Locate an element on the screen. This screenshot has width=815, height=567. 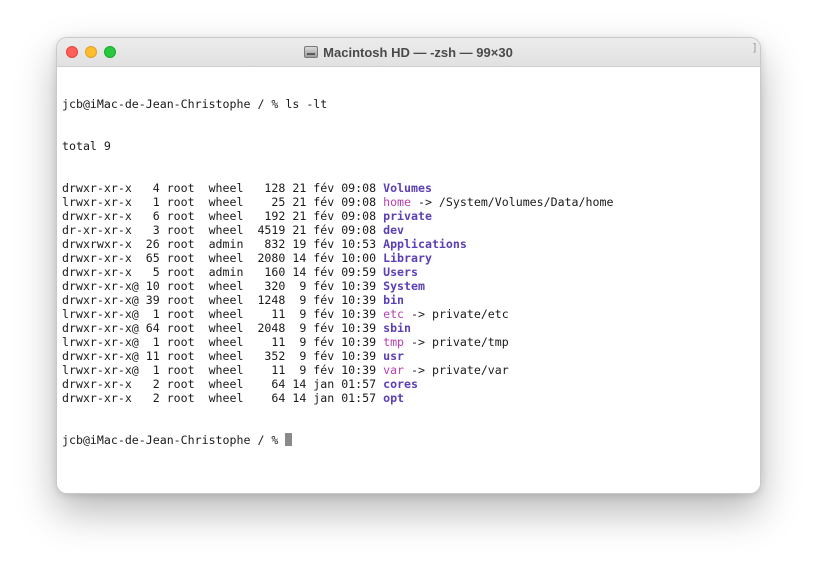
window-title-group: Macintosh HD — -zsh — 99×30 is located at coordinates (408, 52).